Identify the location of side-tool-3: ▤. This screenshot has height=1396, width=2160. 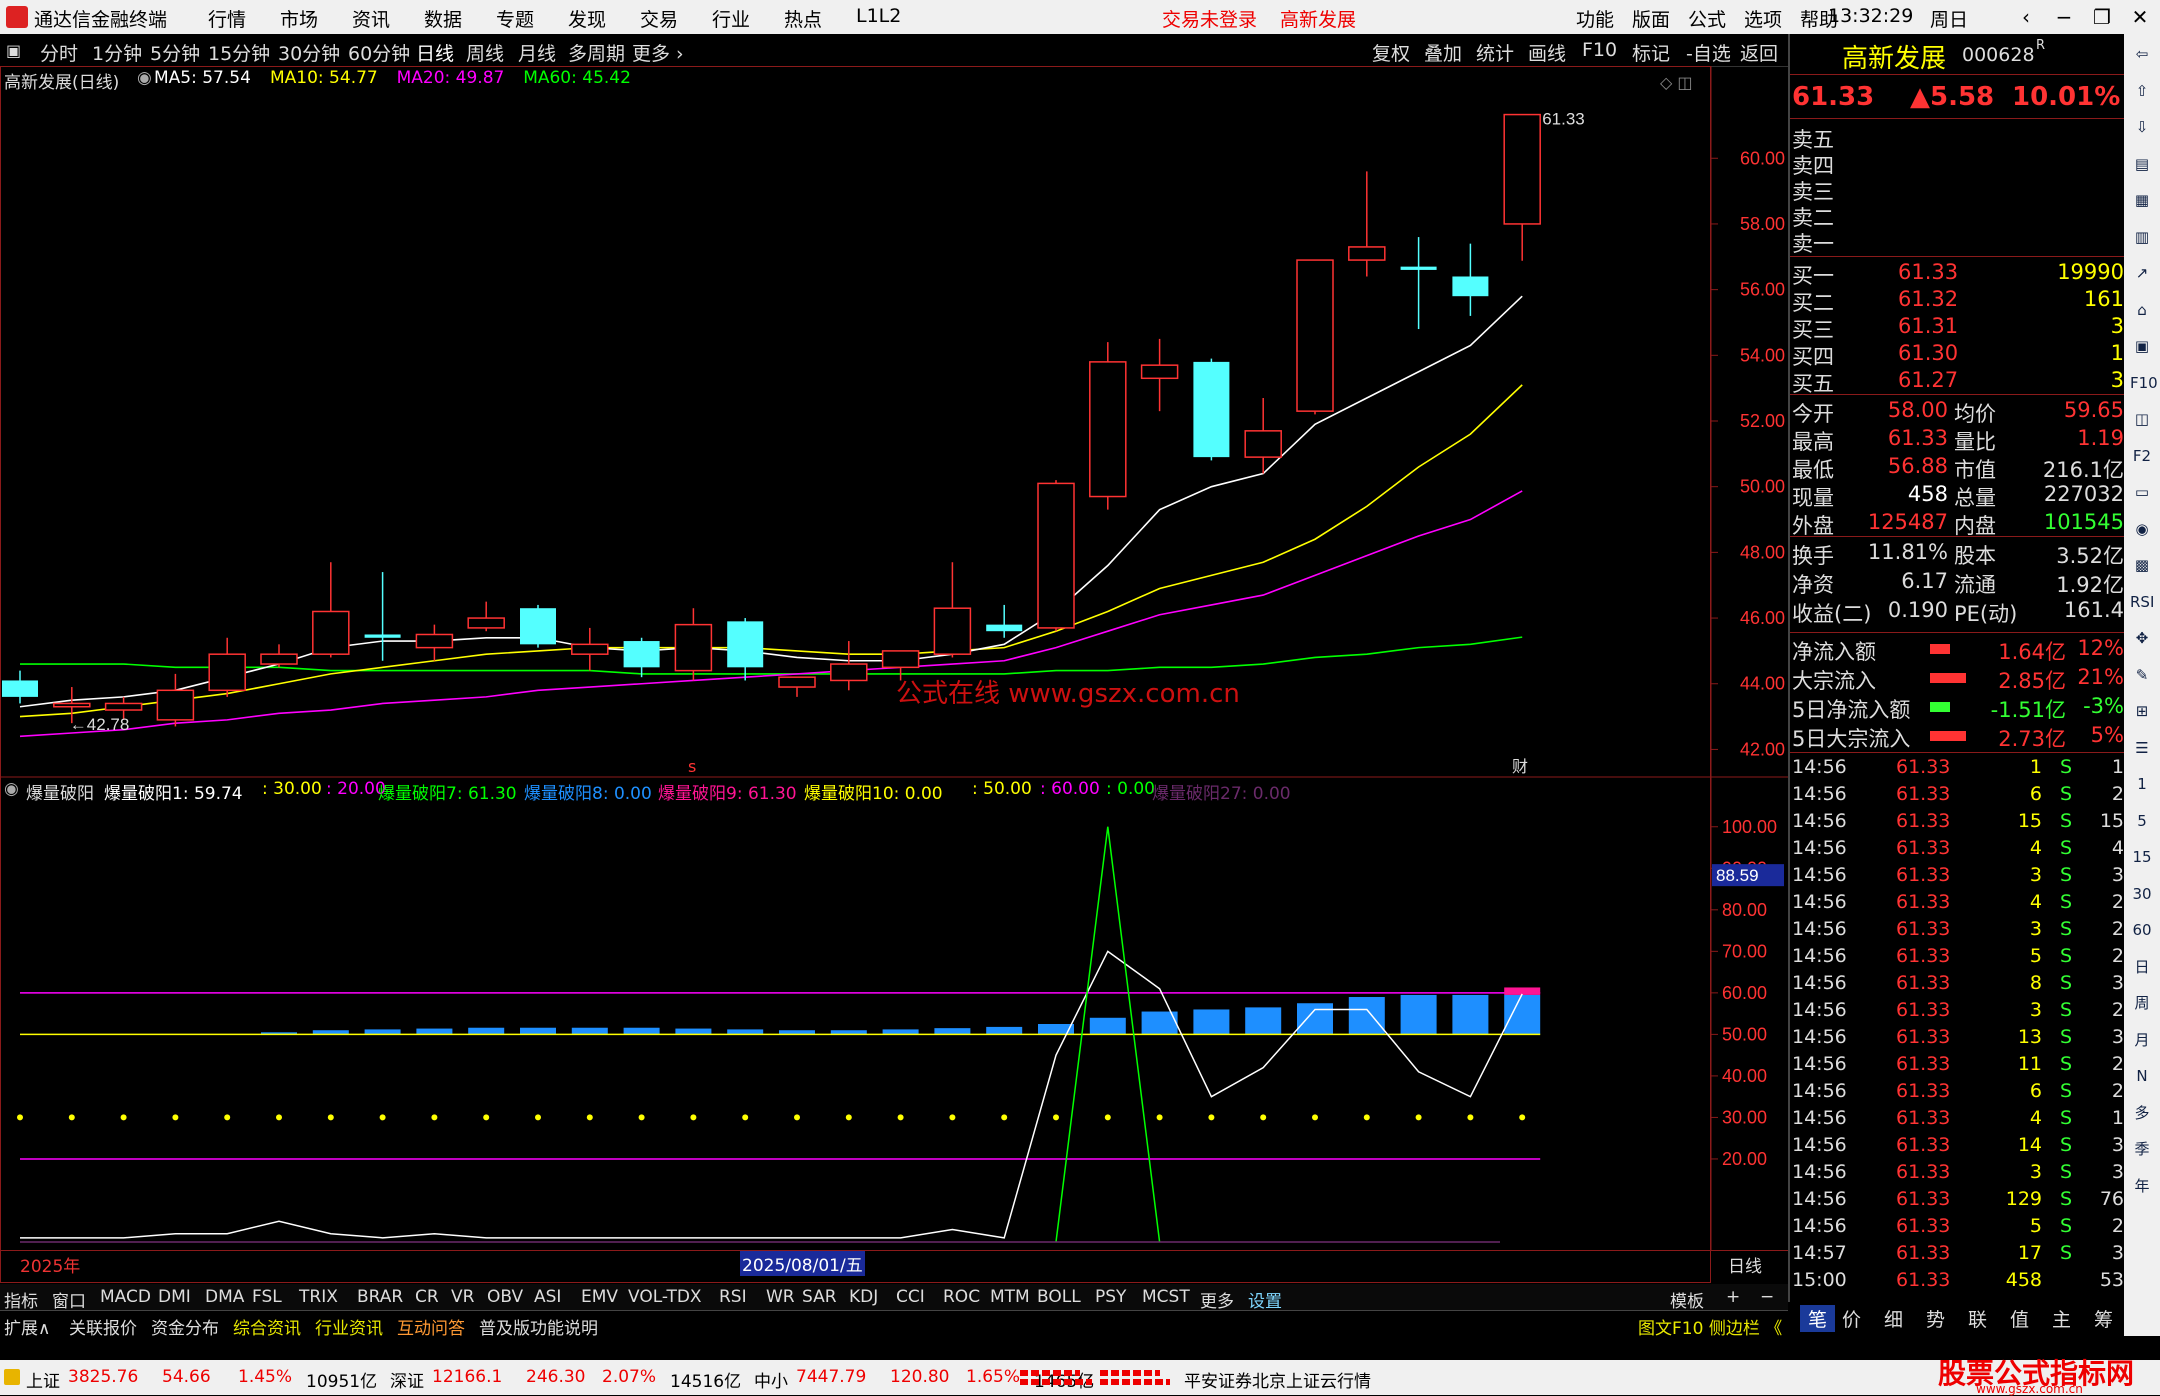
(2142, 164).